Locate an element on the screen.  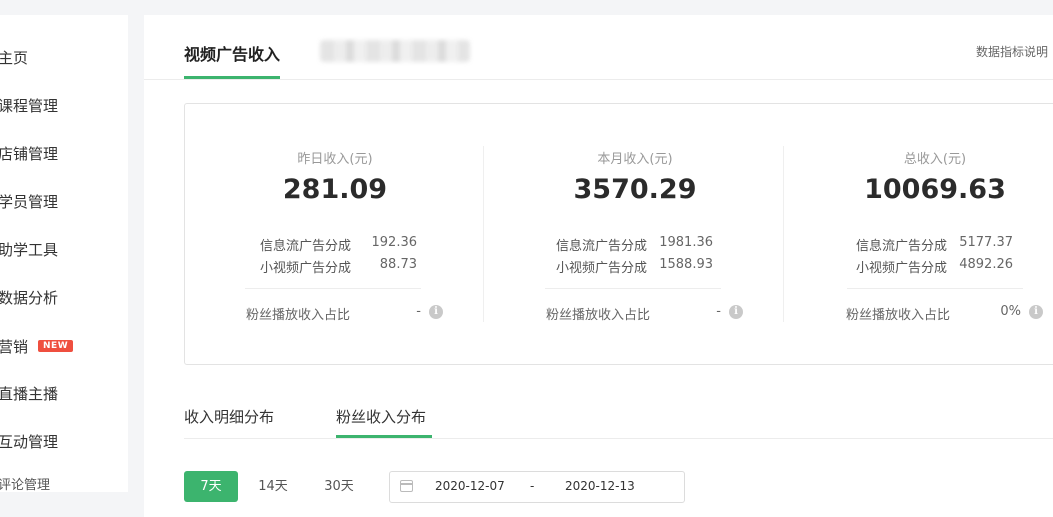
sidebar-item-live: 直播主播 is located at coordinates (29, 393).